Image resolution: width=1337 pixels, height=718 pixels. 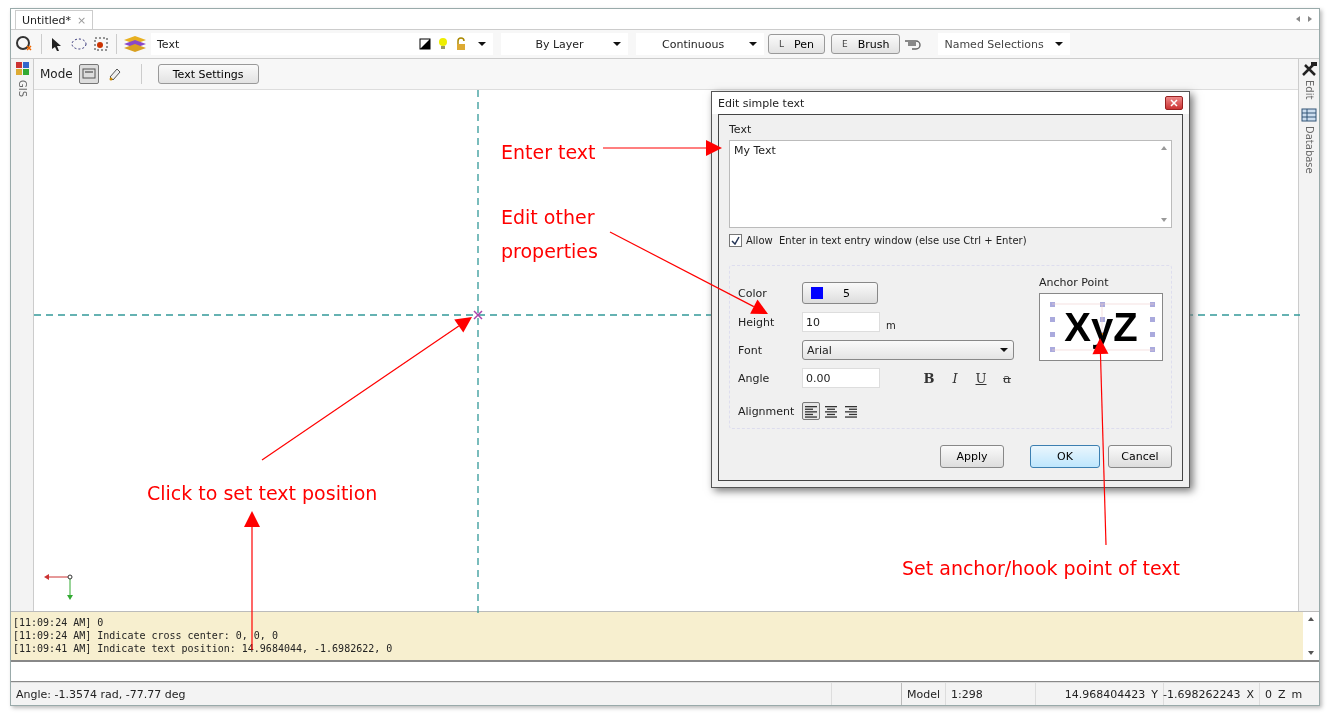 I want to click on axis-label: Y, so click(x=1155, y=694).